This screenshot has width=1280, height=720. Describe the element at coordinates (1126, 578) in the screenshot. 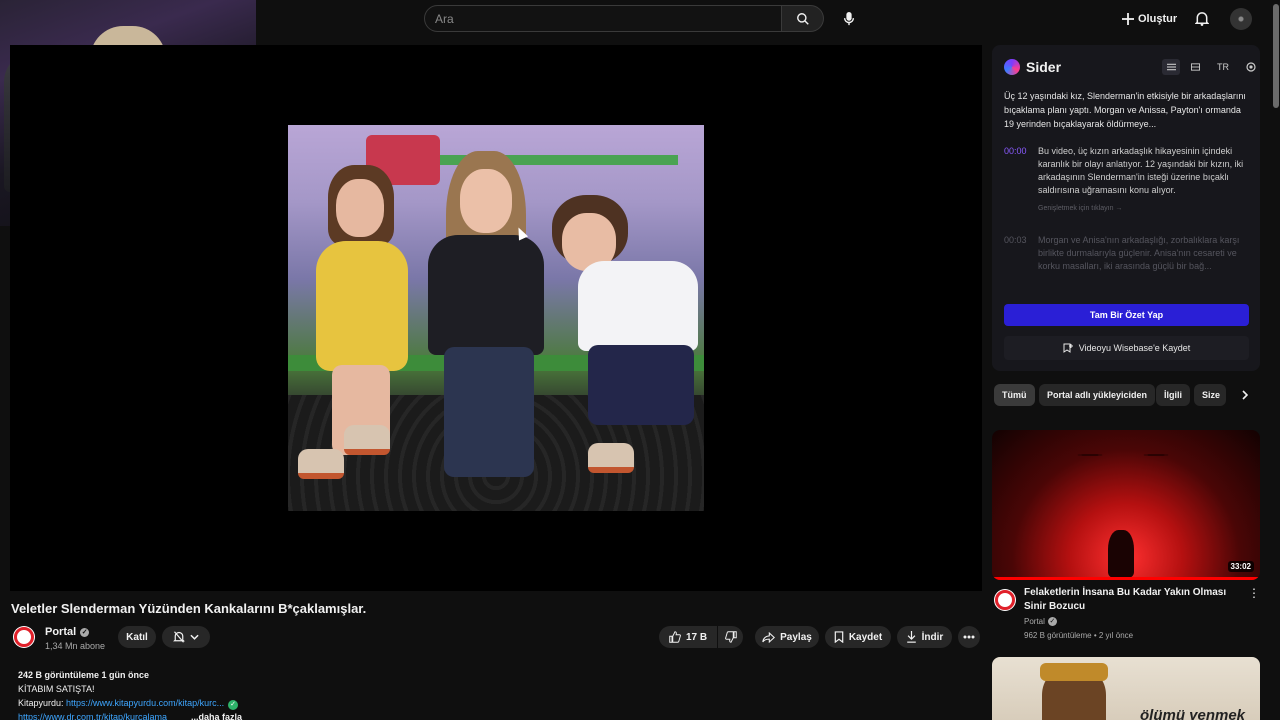

I see `watch-progress` at that location.